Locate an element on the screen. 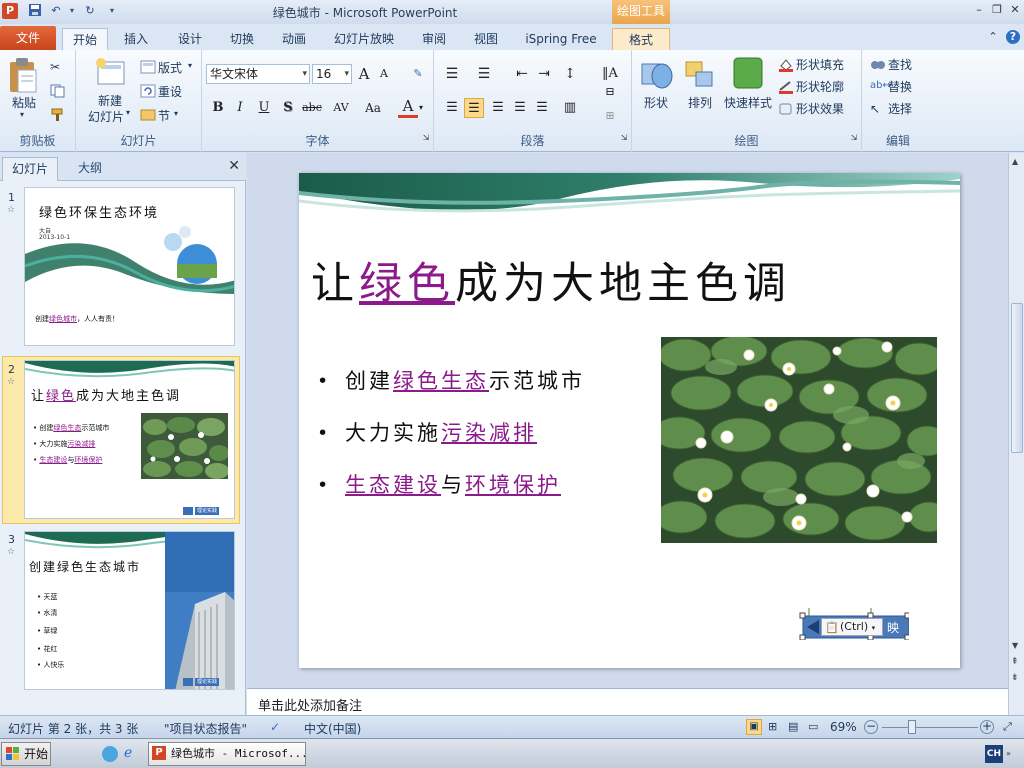  clear-formatting-icon: ✎ is located at coordinates (418, 74).